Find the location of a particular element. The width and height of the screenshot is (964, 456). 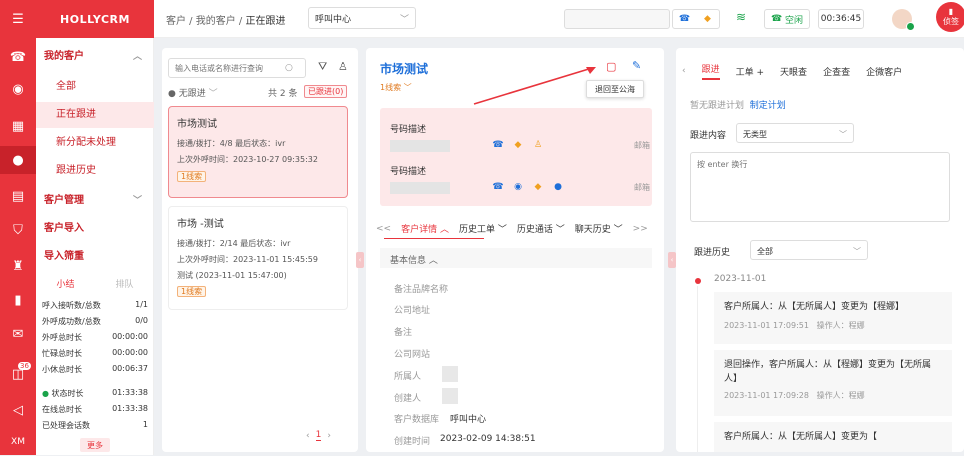

stat-row: 呼入接听数/总数 1/1 is located at coordinates (95, 305).